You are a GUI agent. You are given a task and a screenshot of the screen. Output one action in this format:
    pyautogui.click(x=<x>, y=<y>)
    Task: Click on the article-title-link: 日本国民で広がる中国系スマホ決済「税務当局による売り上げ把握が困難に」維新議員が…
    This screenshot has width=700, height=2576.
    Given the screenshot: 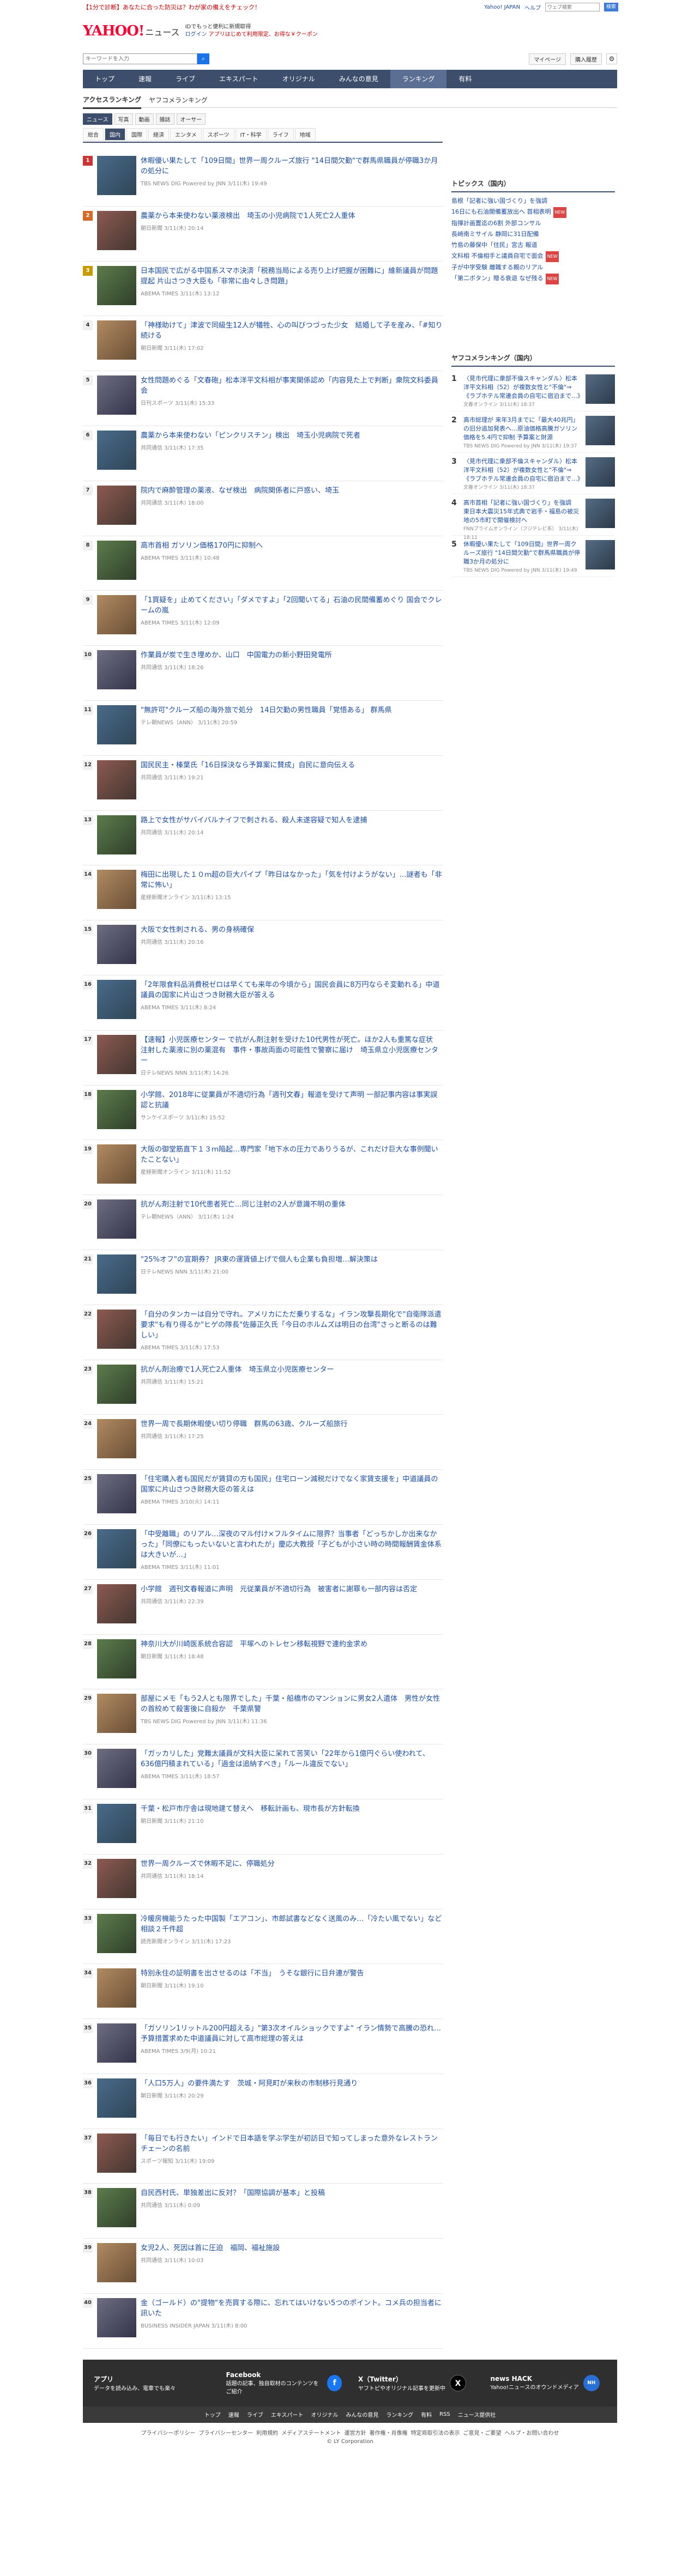 What is the action you would take?
    pyautogui.click(x=292, y=276)
    